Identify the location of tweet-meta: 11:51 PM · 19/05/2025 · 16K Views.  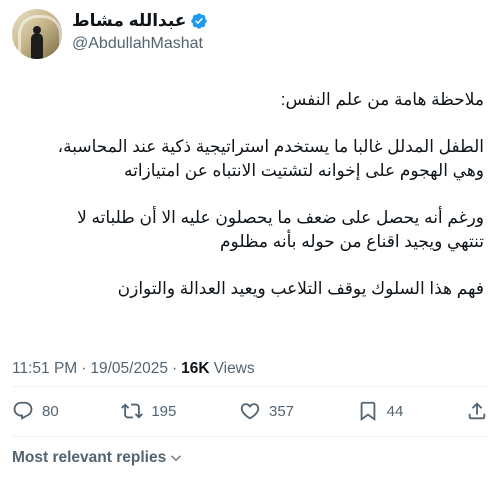
(133, 369).